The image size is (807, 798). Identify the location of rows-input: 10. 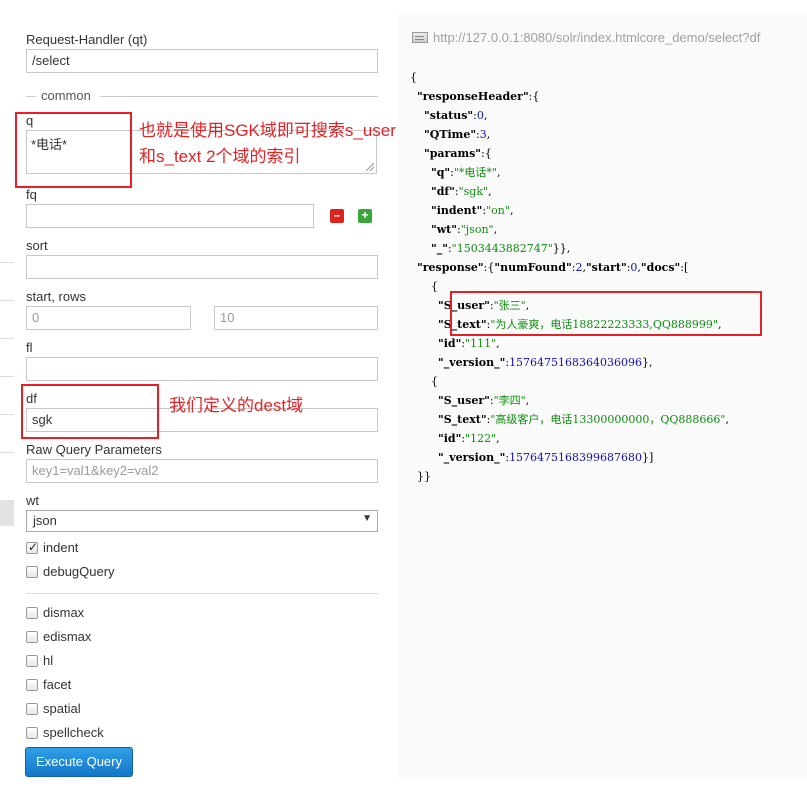
(296, 318).